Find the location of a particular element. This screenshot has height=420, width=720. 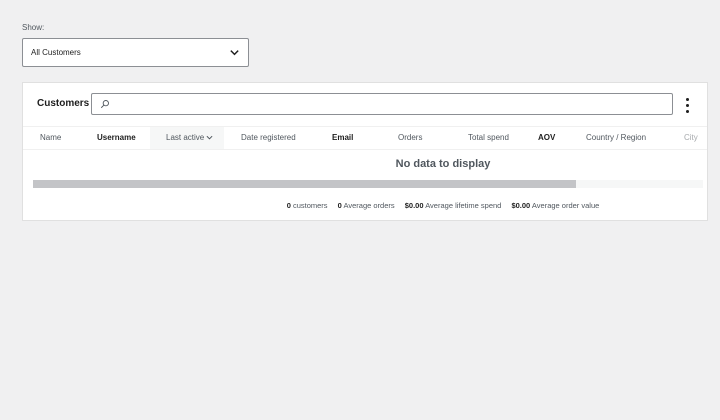

customer-filter-value: All Customers is located at coordinates (56, 52).